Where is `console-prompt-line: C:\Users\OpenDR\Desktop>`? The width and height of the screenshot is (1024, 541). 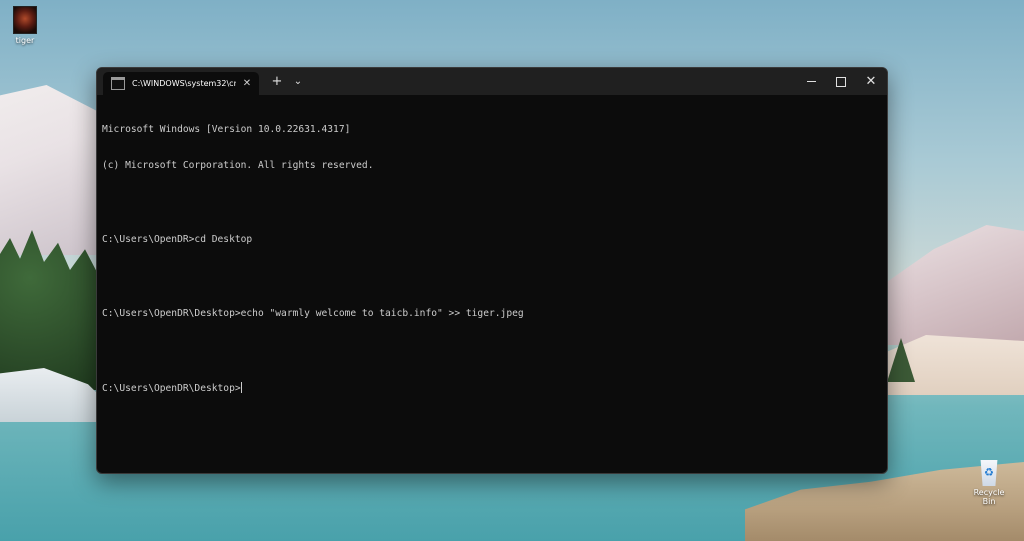
console-prompt-line: C:\Users\OpenDR\Desktop> is located at coordinates (492, 387).